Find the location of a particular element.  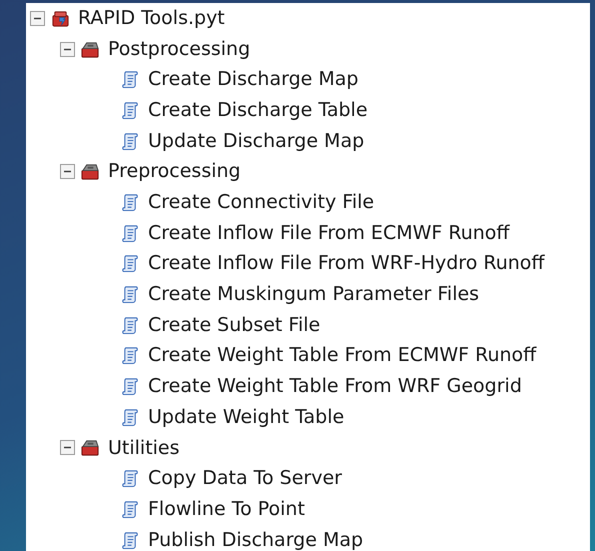

tree-item-label: Create Inflow File From ECMWF Runoff is located at coordinates (329, 233).